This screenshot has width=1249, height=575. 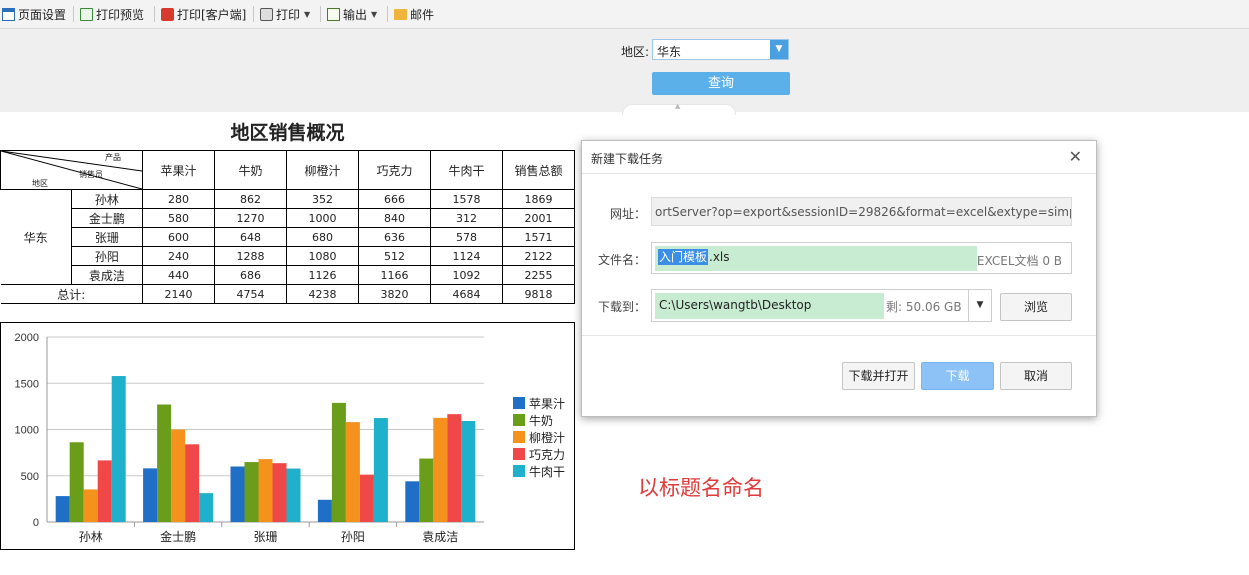 I want to click on filename-extension: .xls, so click(x=719, y=257).